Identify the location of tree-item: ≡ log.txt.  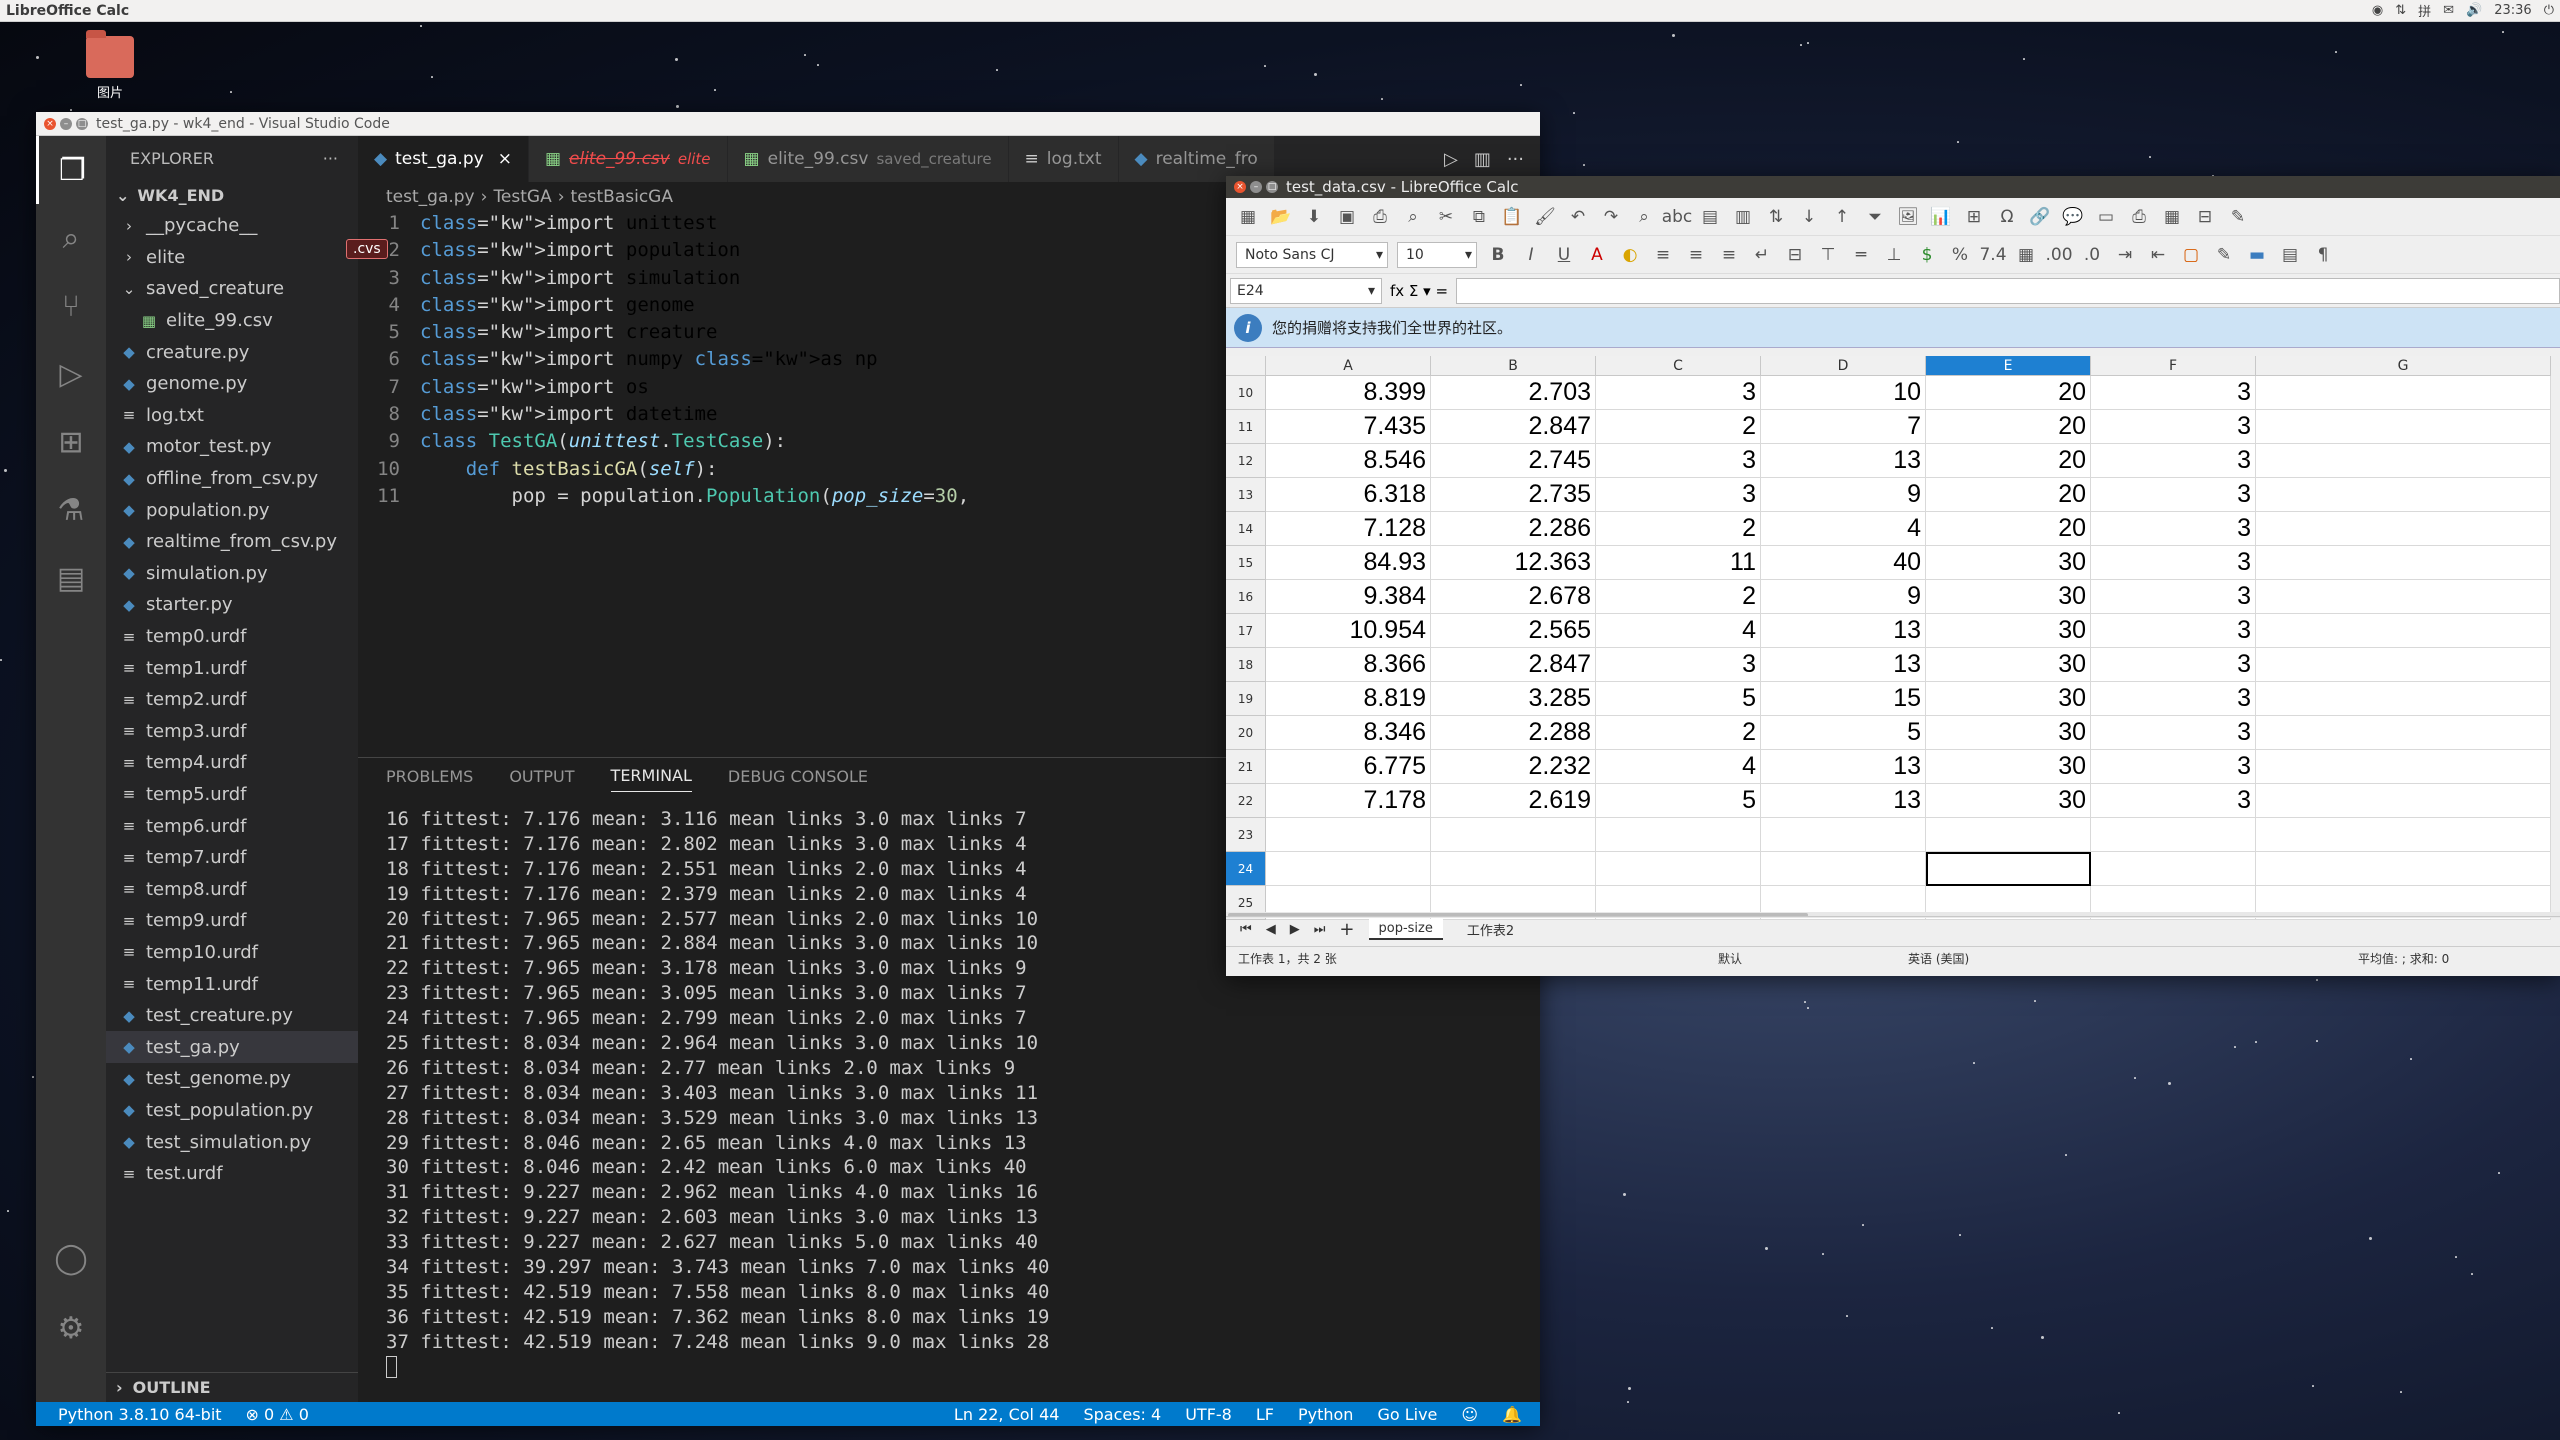
(232, 416).